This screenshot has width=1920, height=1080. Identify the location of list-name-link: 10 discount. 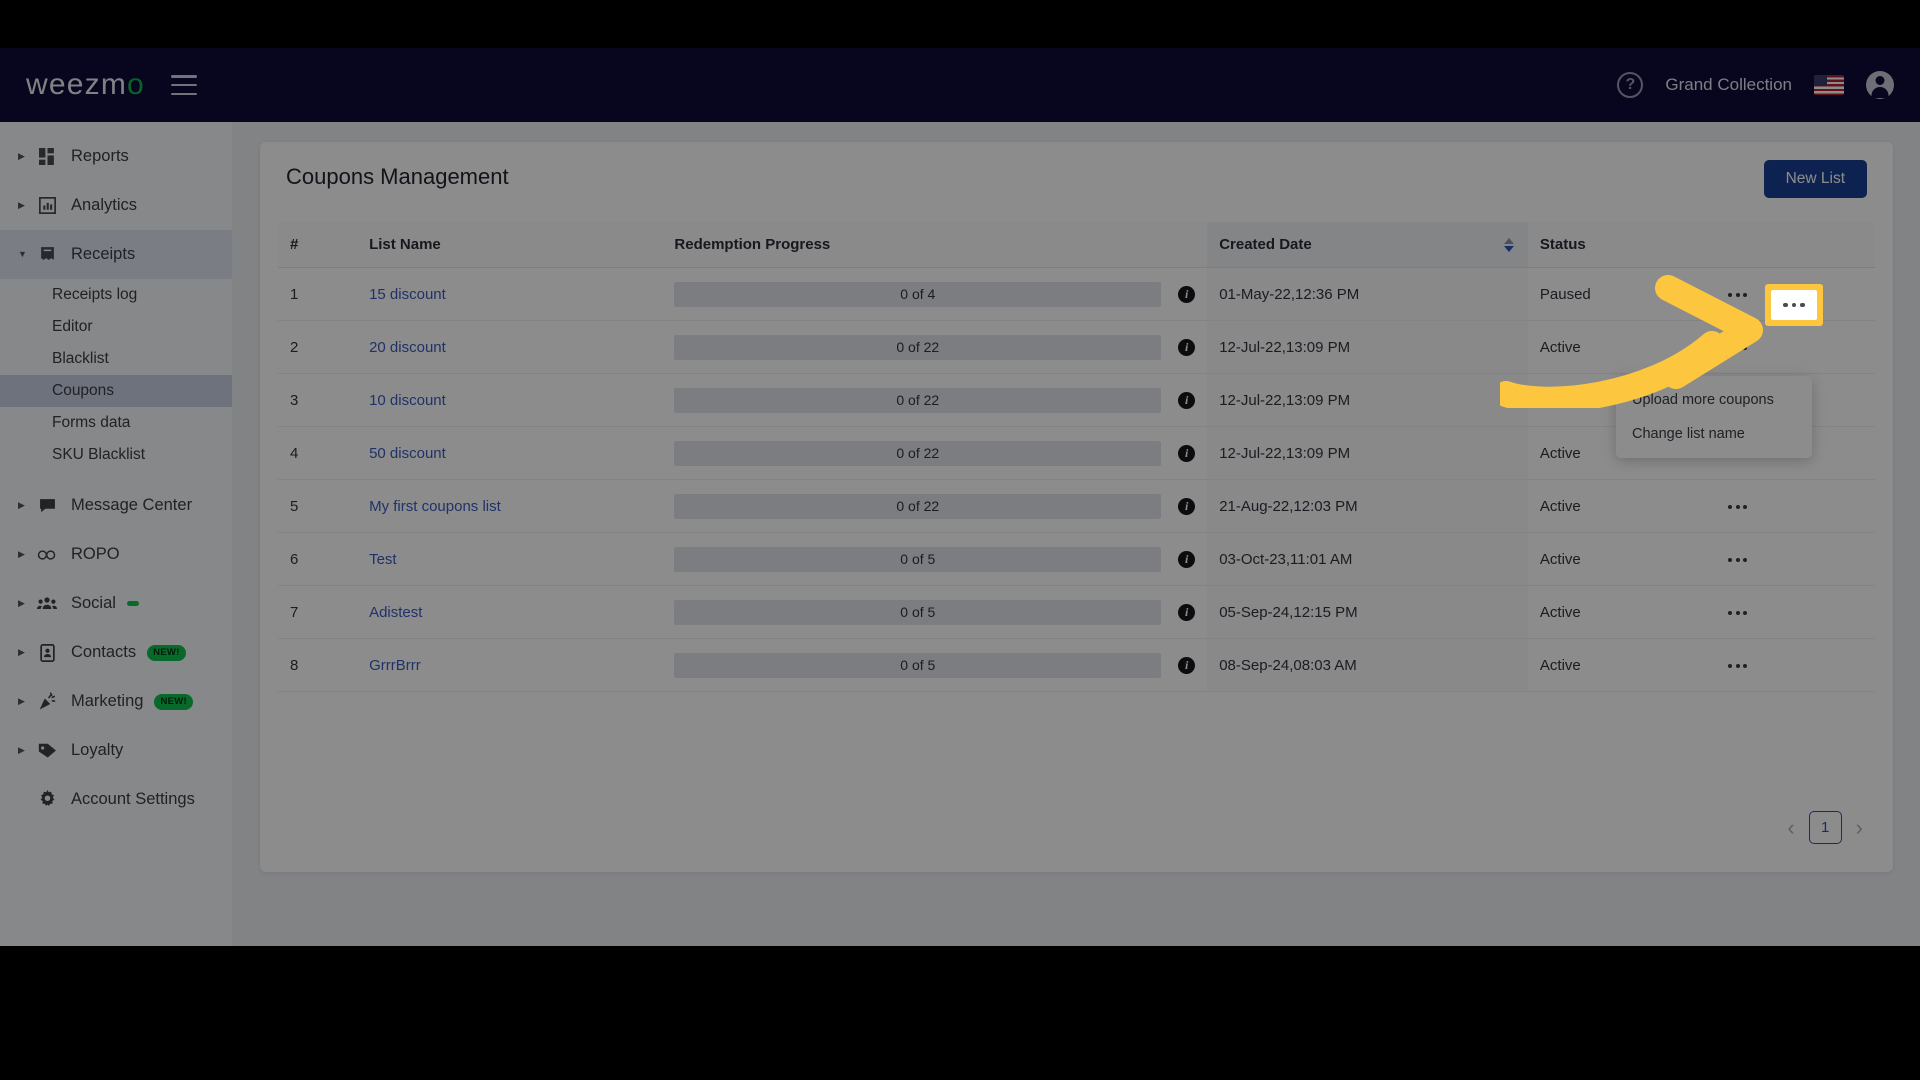
(407, 400).